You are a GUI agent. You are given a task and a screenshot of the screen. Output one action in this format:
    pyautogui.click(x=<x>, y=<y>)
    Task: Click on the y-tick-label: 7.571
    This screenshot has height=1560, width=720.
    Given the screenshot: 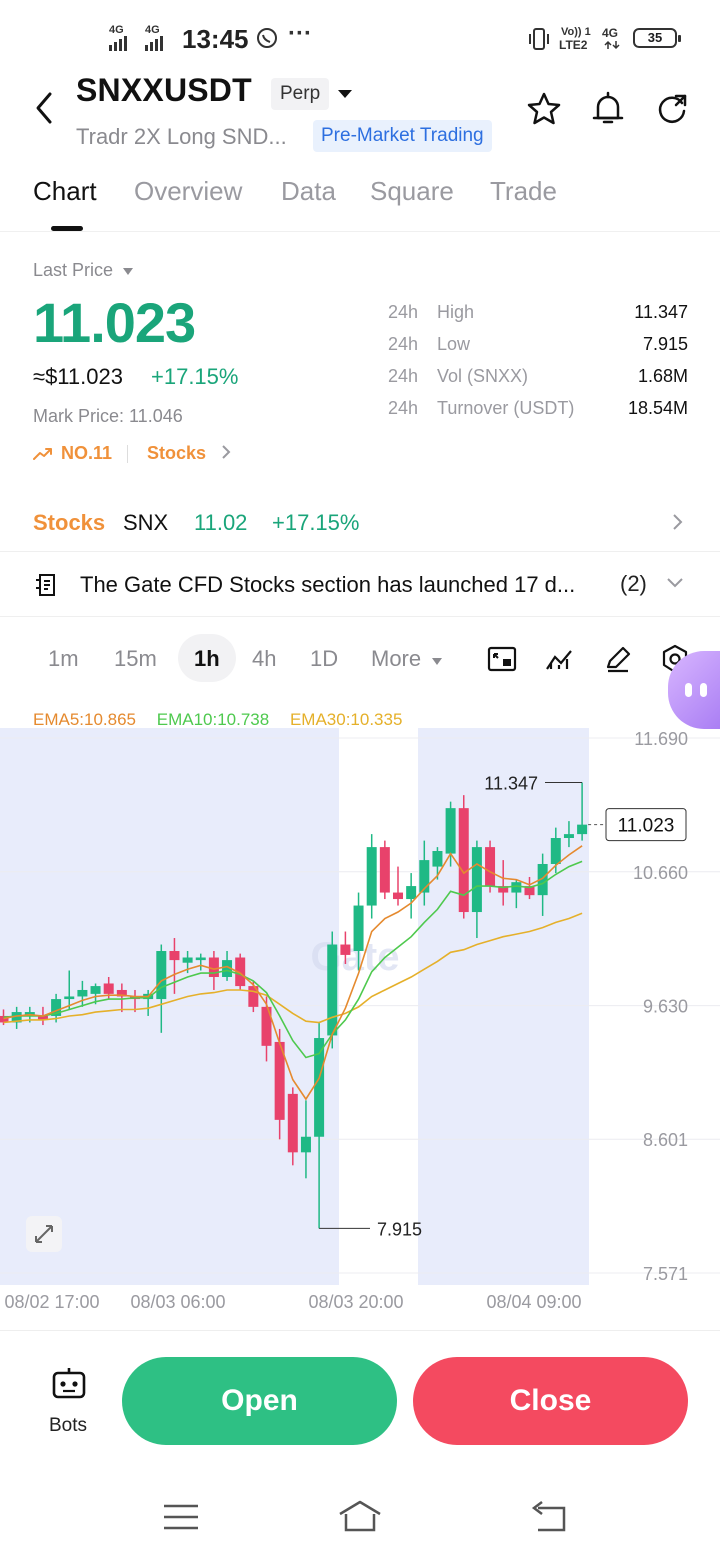 What is the action you would take?
    pyautogui.click(x=665, y=1274)
    